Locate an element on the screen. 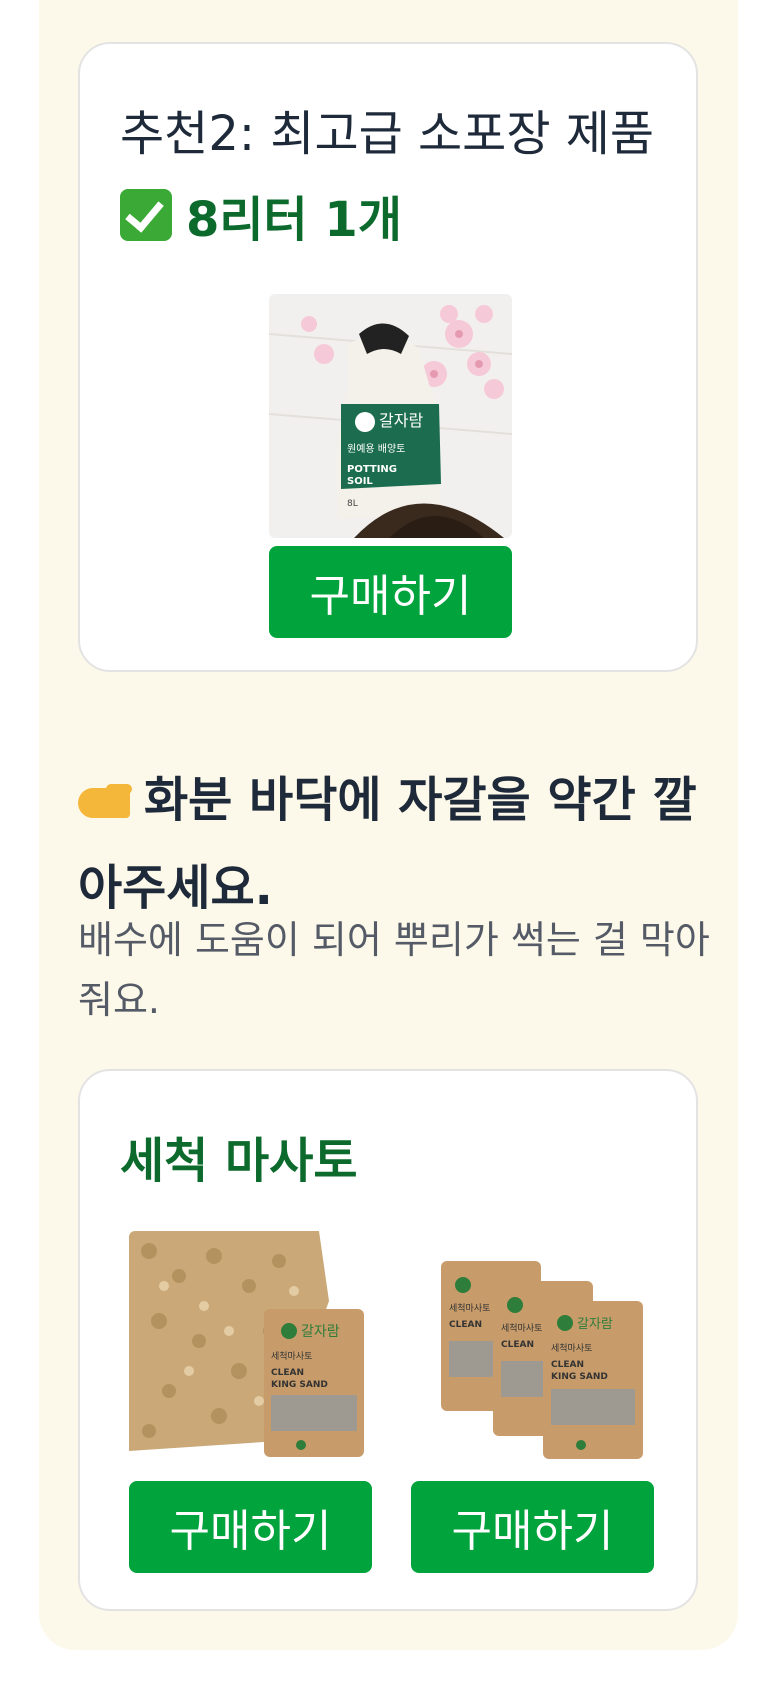 The height and width of the screenshot is (1684, 776). card-title: 추천2: 최고급 소포장 제품 is located at coordinates (387, 134).